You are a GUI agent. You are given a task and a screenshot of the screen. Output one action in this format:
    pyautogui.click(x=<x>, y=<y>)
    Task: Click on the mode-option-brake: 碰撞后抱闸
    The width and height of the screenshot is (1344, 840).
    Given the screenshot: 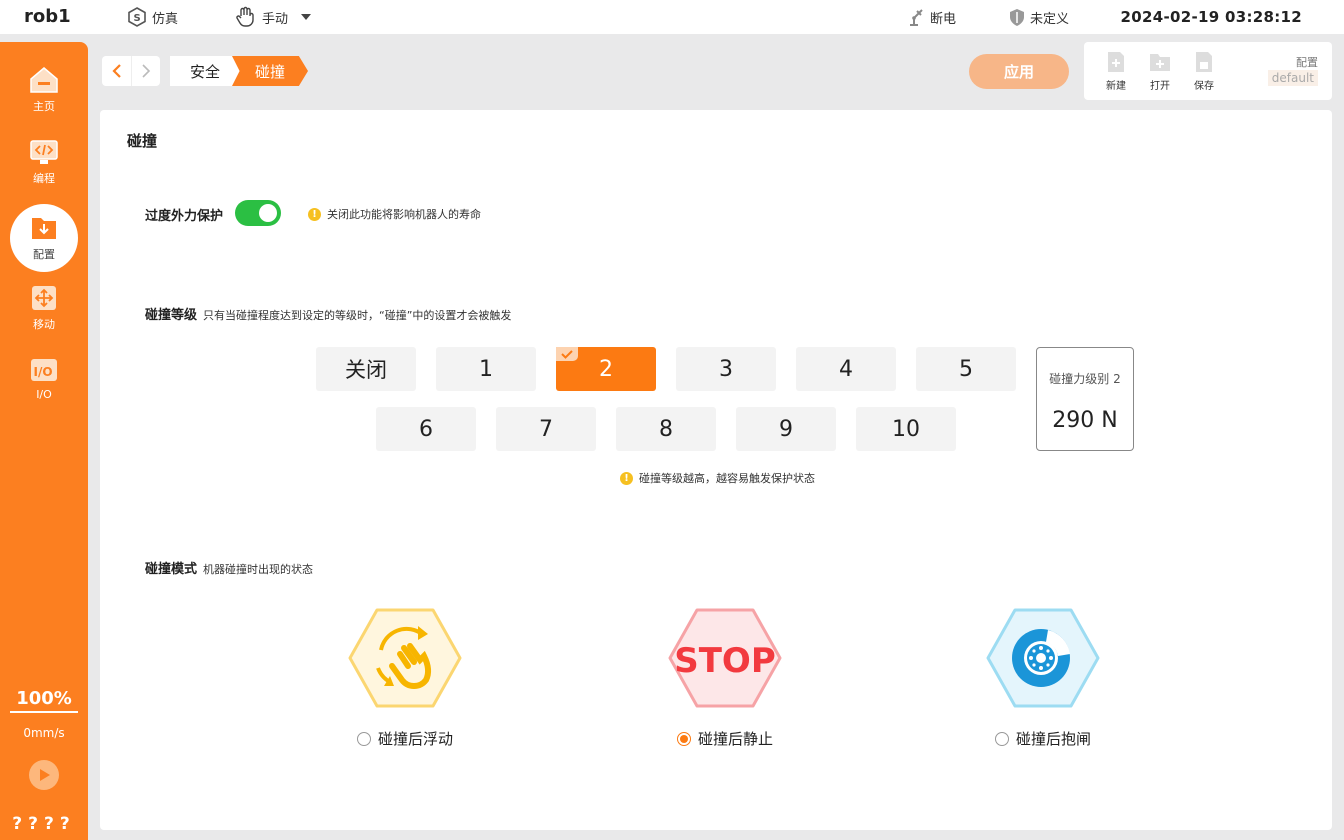 What is the action you would take?
    pyautogui.click(x=1043, y=678)
    